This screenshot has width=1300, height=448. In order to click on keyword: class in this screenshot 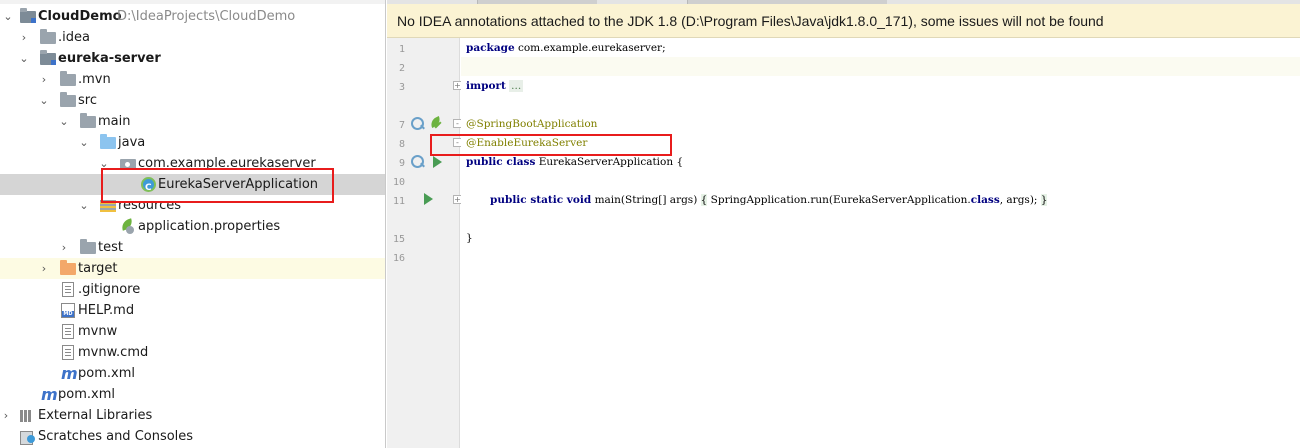, I will do `click(985, 200)`.